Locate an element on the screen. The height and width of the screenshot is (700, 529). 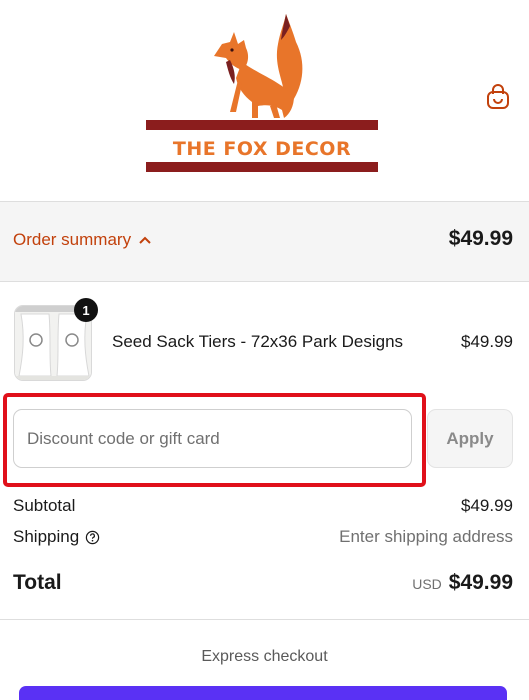
express-checkout-button is located at coordinates (263, 693).